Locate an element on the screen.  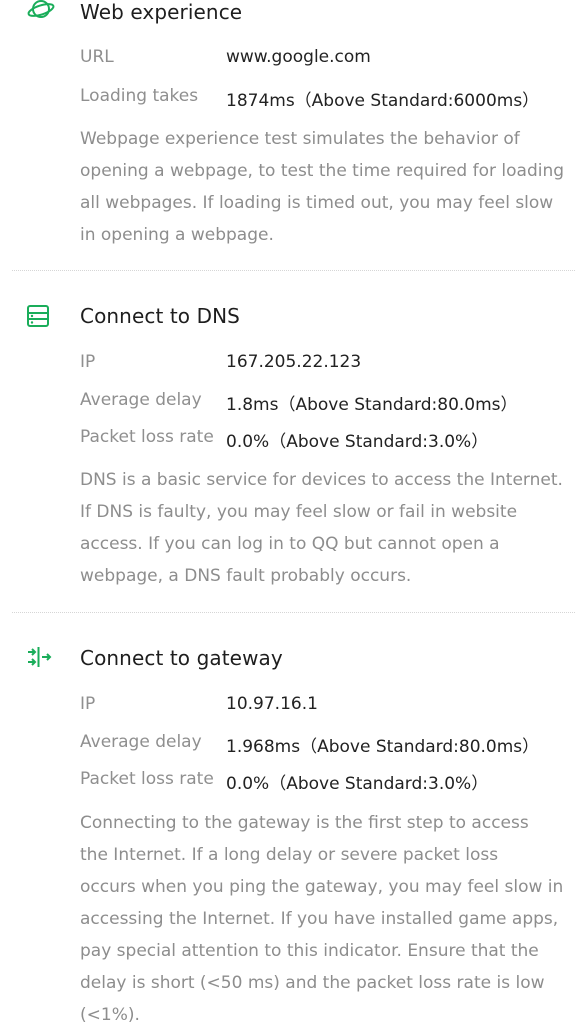
description-line: (<1%). is located at coordinates (110, 1015).